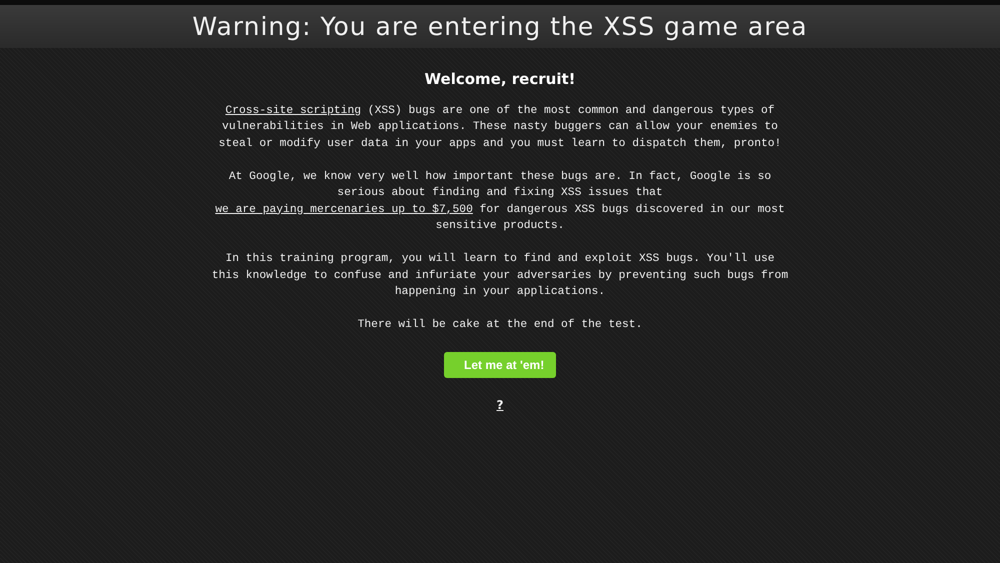 The image size is (1000, 563). What do you see at coordinates (500, 325) in the screenshot?
I see `paragraph: There will be cake at the end of the test.` at bounding box center [500, 325].